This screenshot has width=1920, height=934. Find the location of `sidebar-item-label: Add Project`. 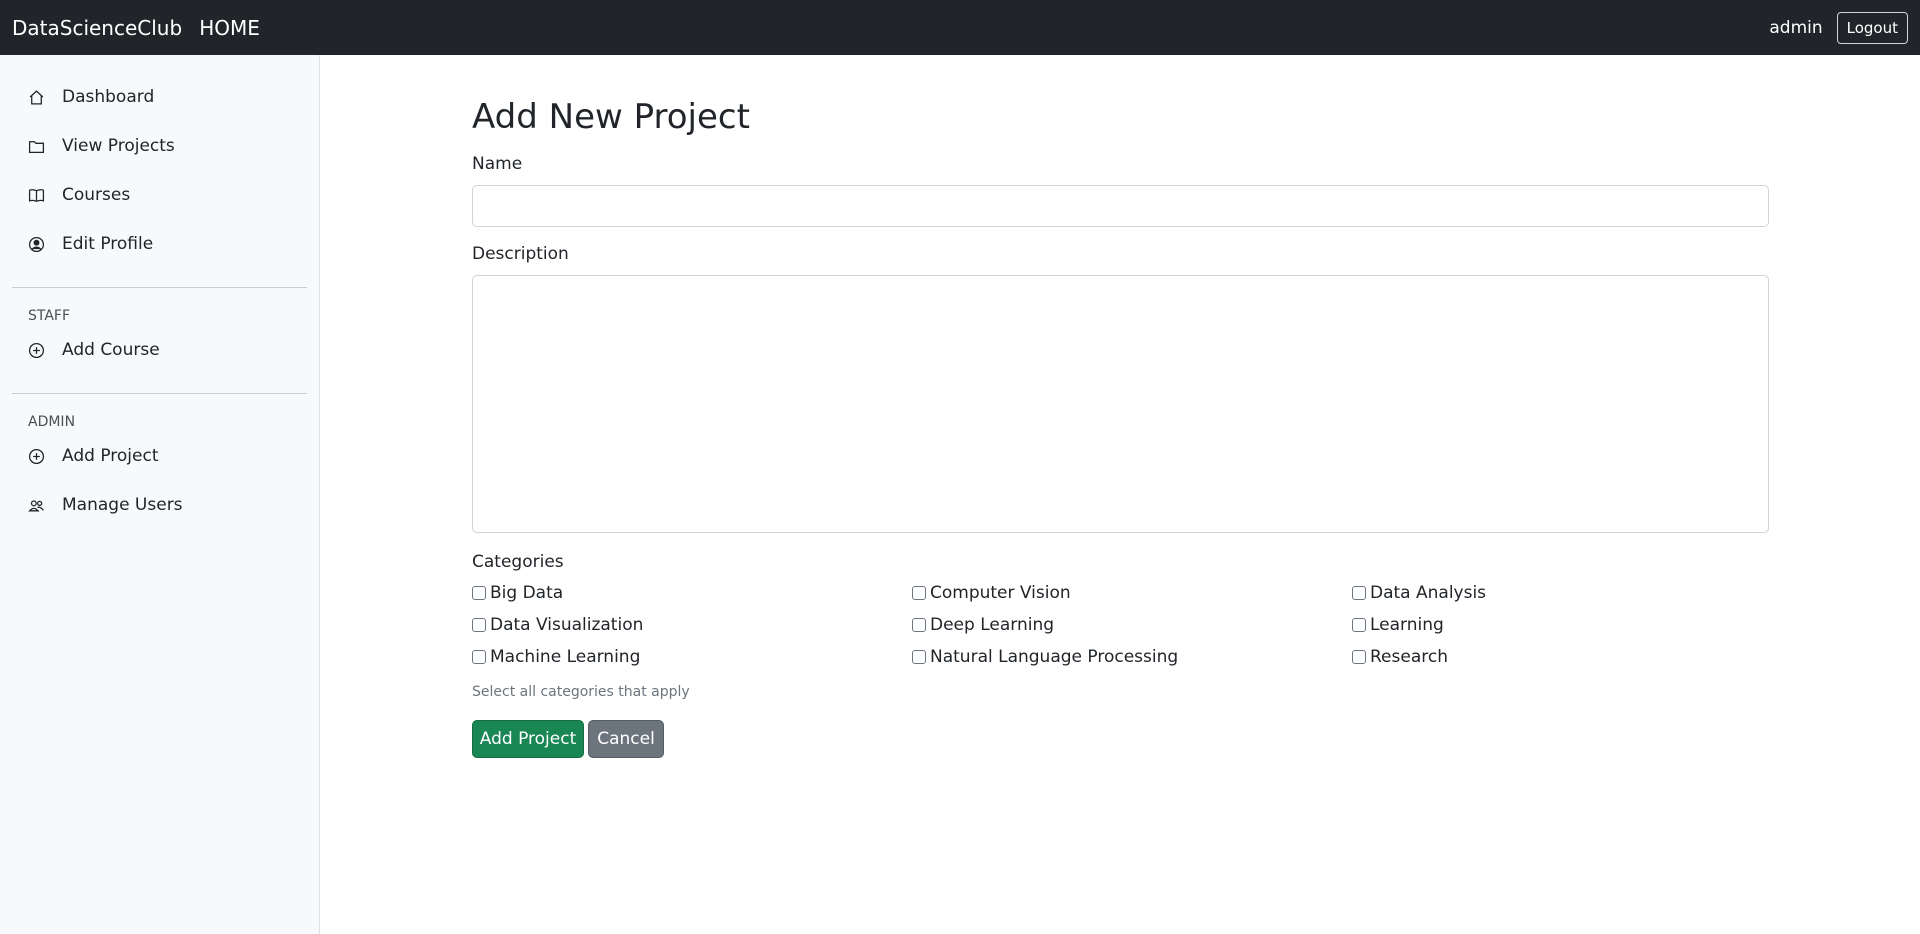

sidebar-item-label: Add Project is located at coordinates (110, 456).